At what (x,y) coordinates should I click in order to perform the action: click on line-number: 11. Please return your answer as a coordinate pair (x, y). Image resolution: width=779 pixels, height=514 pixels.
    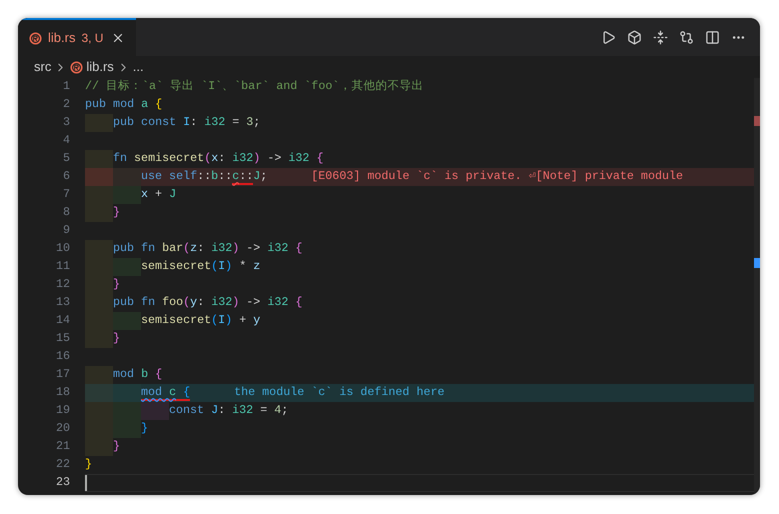
    Looking at the image, I should click on (62, 267).